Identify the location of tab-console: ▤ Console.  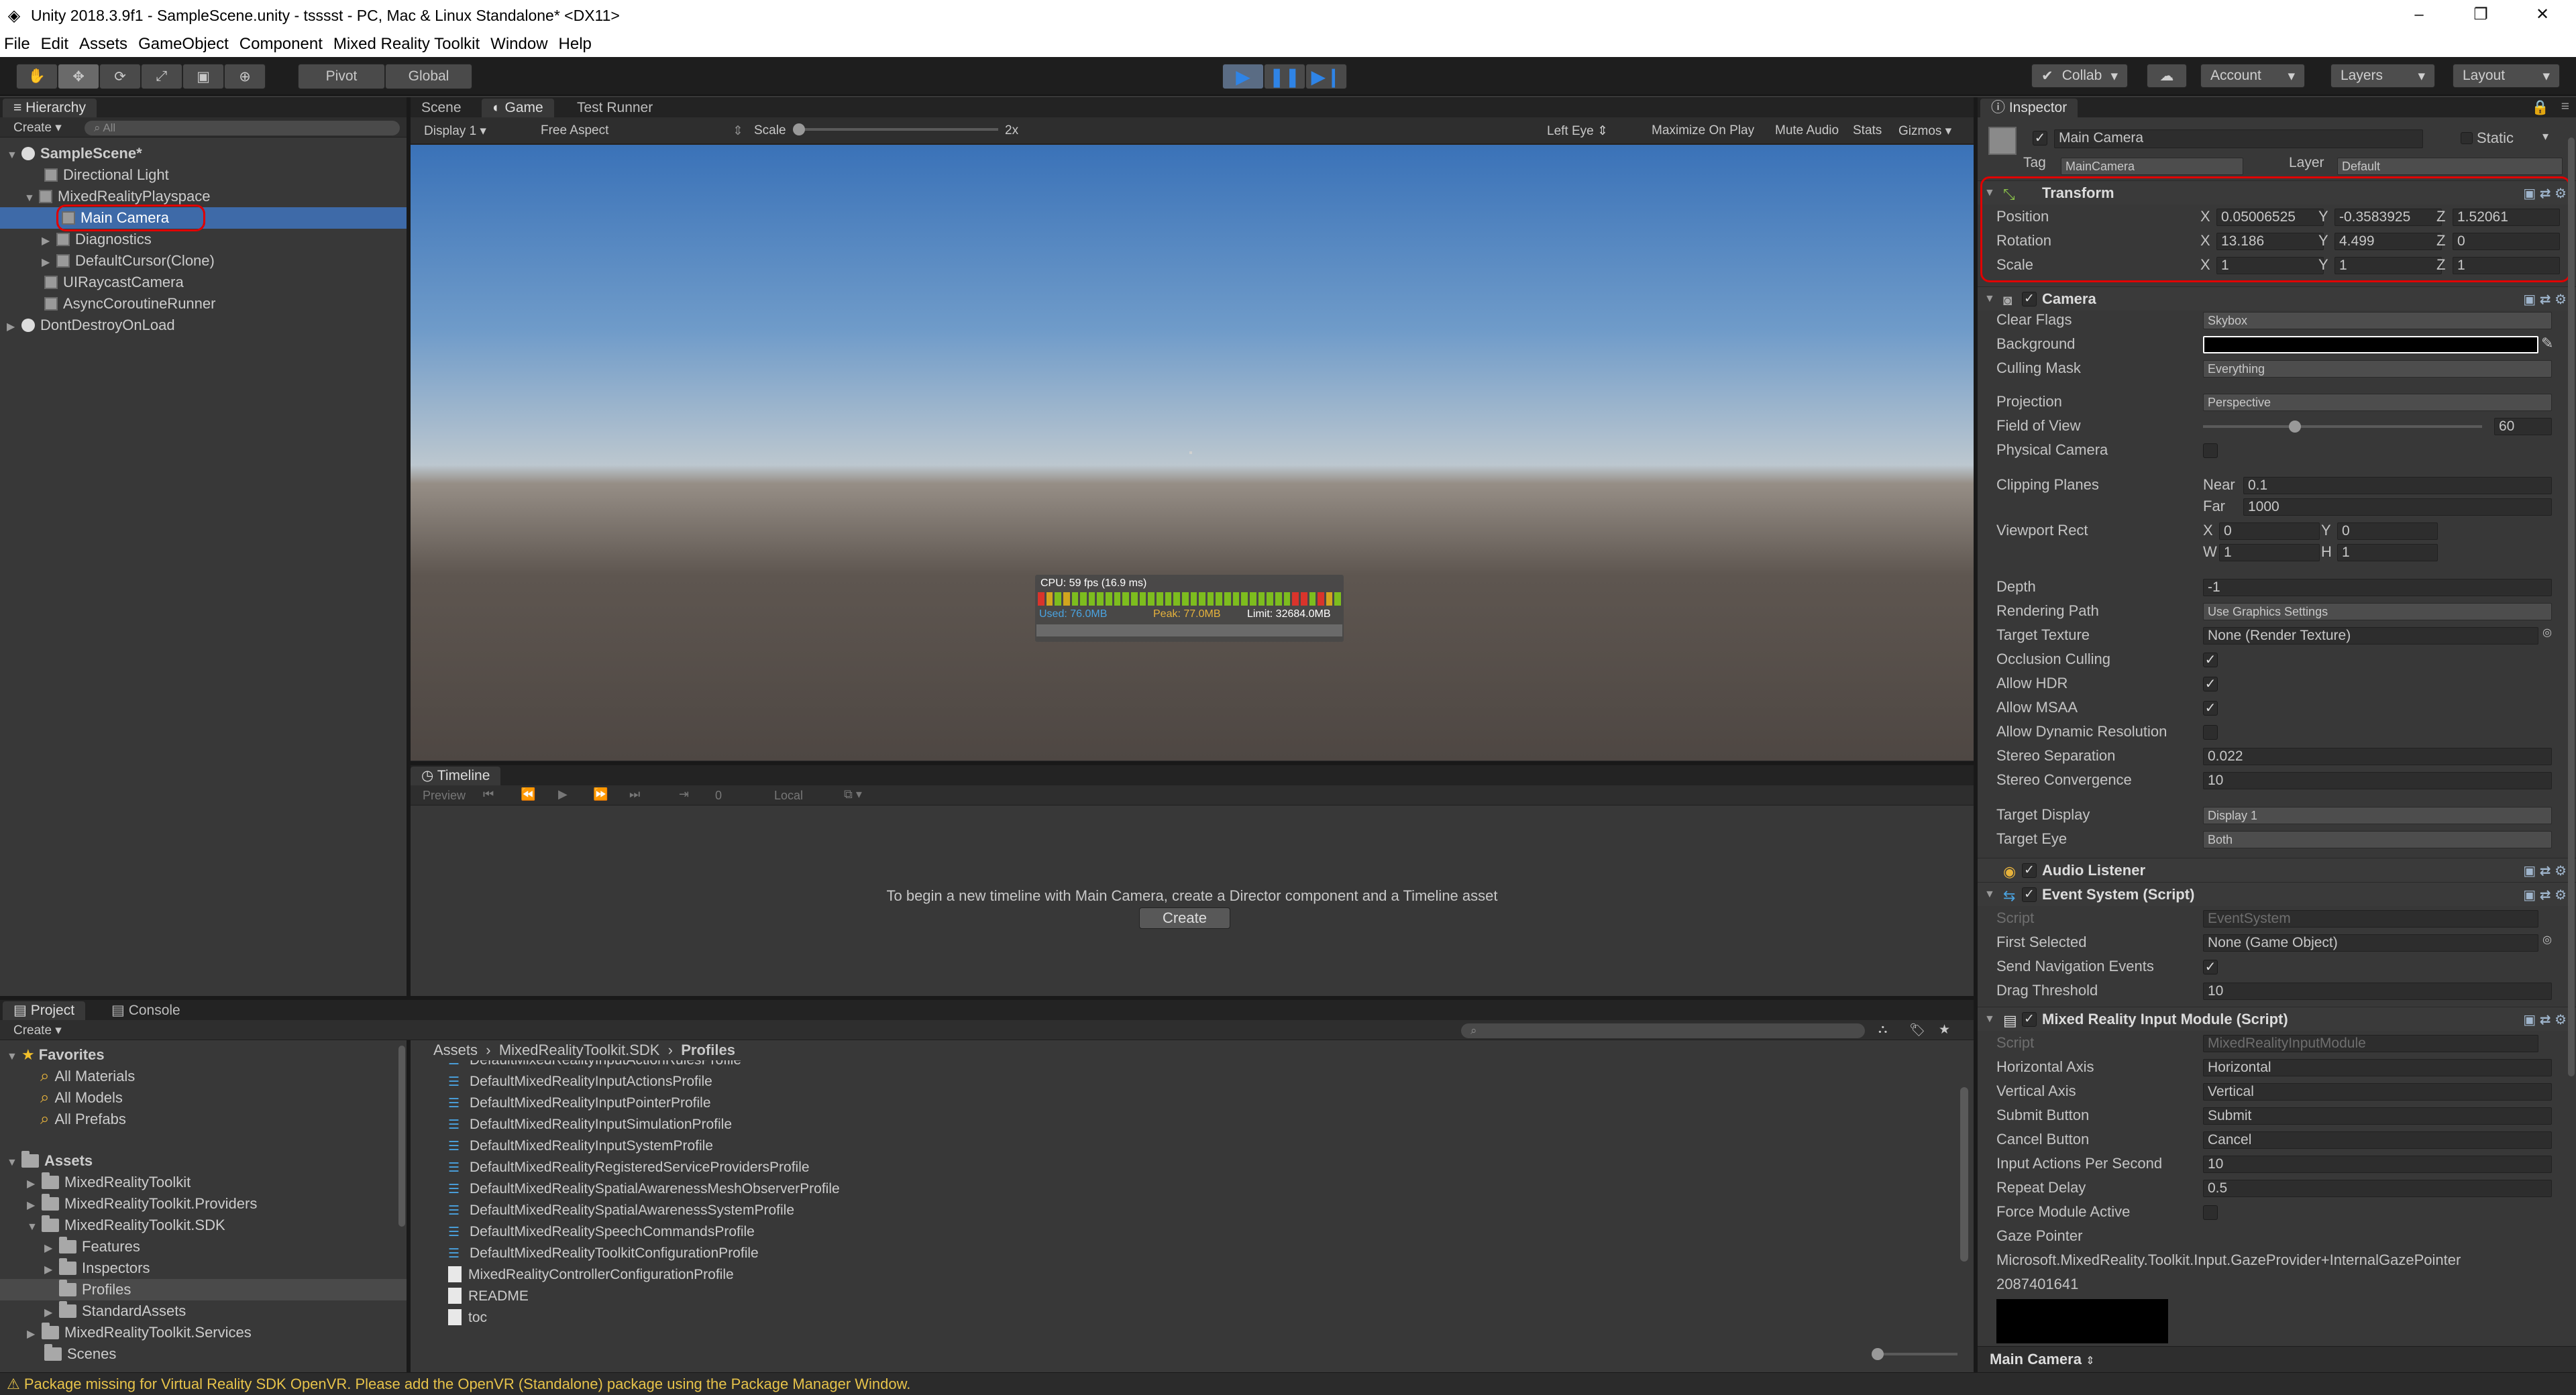
(146, 1010).